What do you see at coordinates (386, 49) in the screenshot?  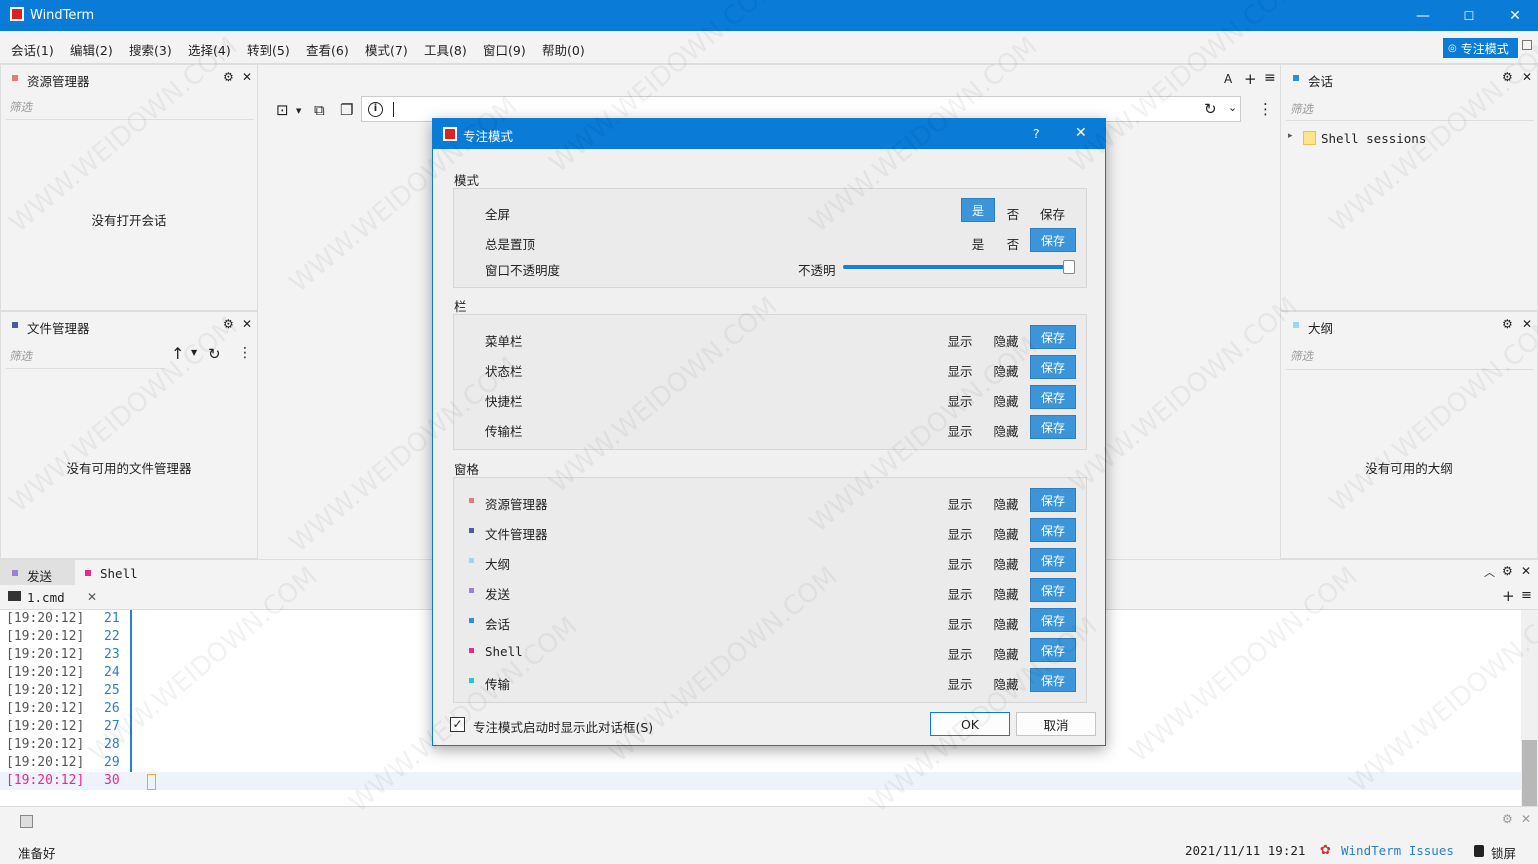 I see `menu-mode: 模式(7)` at bounding box center [386, 49].